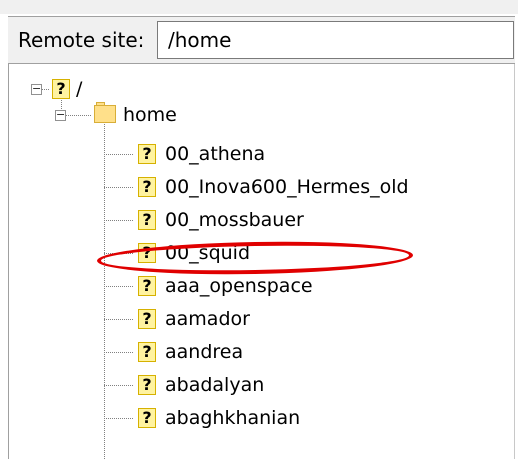 This screenshot has width=518, height=459. I want to click on tree-item-folder: abadalyan, so click(214, 385).